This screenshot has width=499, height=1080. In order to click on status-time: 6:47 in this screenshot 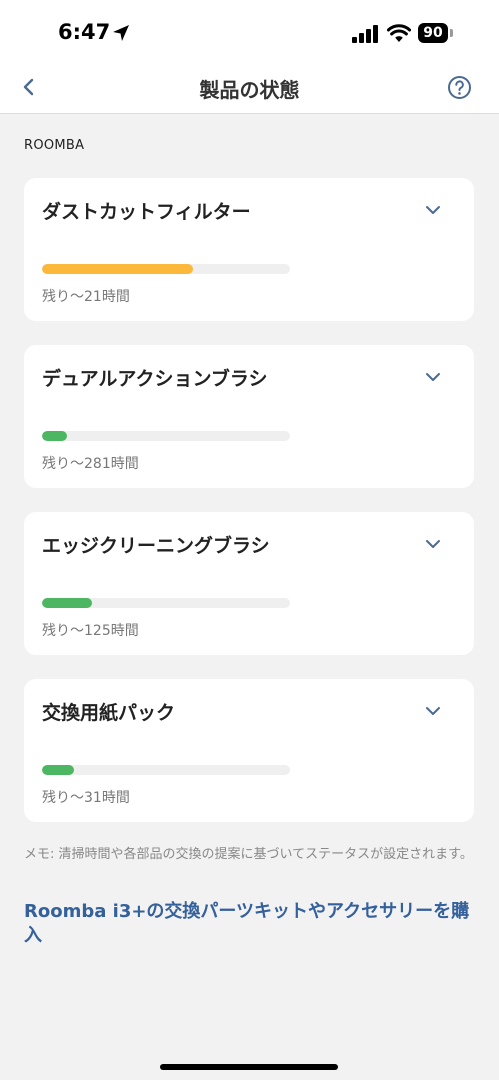, I will do `click(84, 32)`.